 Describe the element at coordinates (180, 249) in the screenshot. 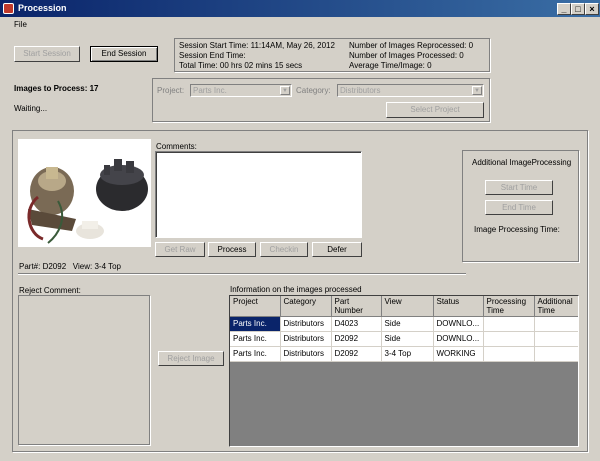

I see `get-raw-button: Get Raw` at that location.